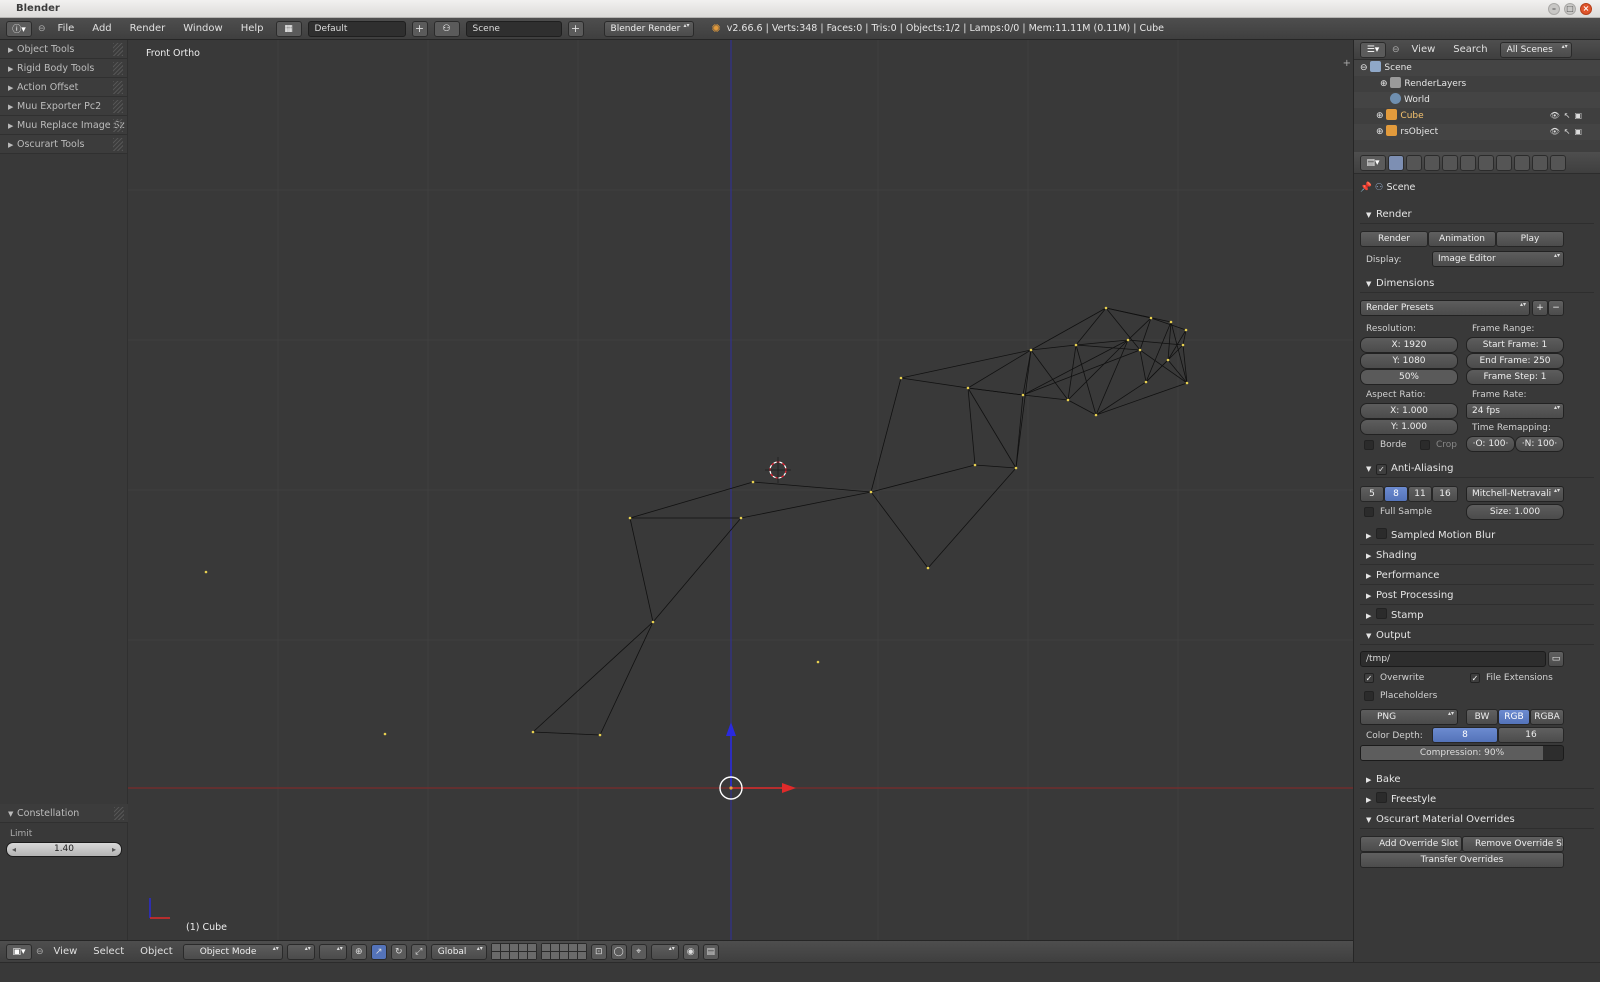 This screenshot has width=1600, height=982. Describe the element at coordinates (1530, 239) in the screenshot. I see `play-button: Play` at that location.